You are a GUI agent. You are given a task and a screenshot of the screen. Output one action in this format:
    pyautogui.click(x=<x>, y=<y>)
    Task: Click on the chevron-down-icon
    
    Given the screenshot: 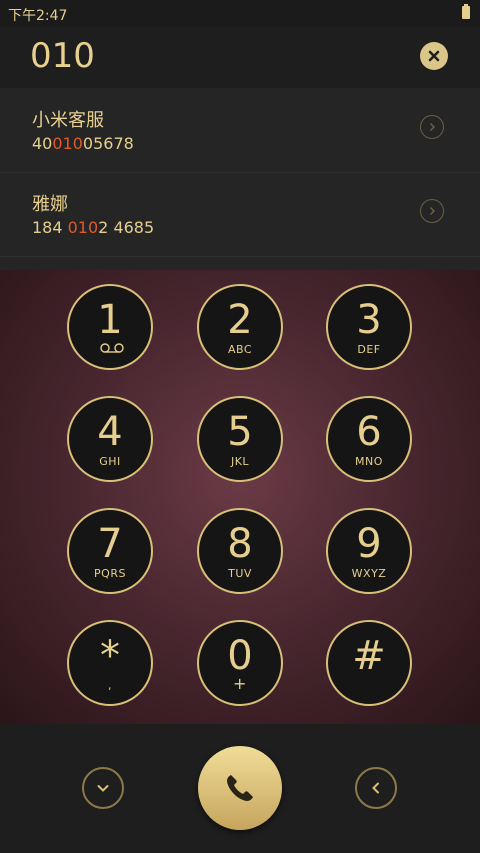 What is the action you would take?
    pyautogui.click(x=103, y=788)
    